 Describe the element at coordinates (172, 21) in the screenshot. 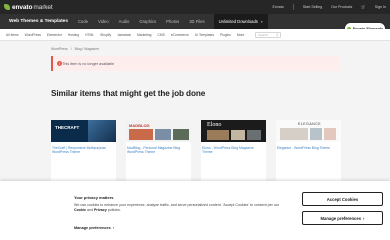

I see `cat-photos: Photos` at that location.